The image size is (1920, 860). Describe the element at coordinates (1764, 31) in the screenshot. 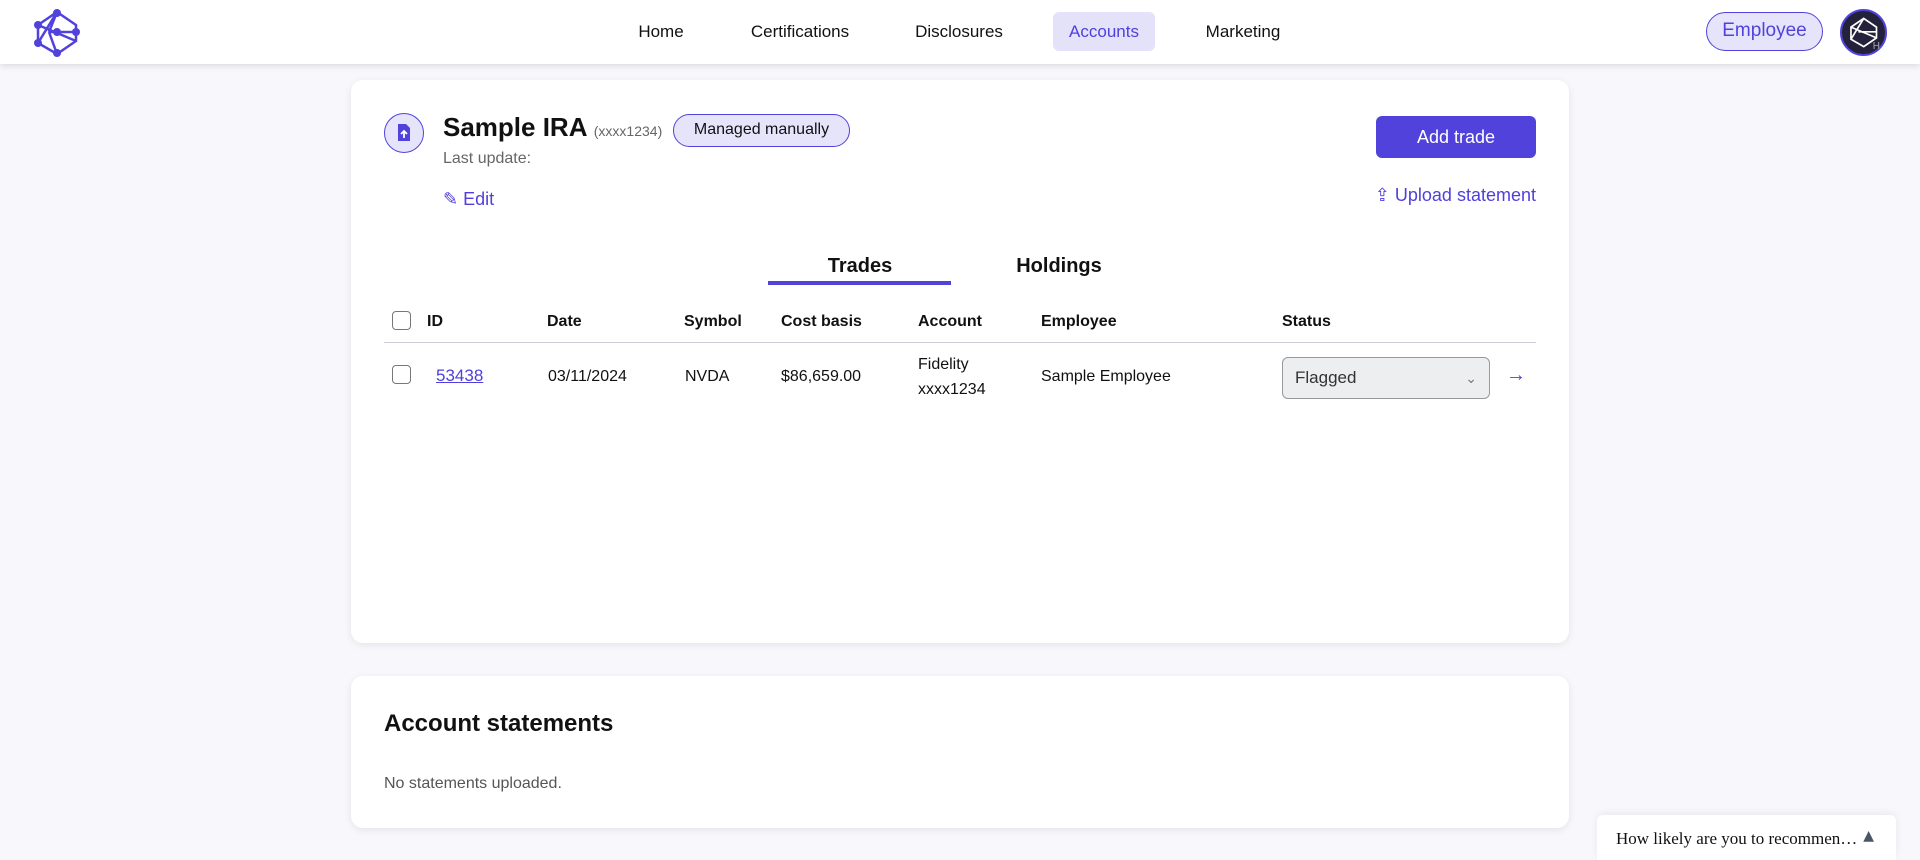

I see `role-switch-button: Employee` at that location.